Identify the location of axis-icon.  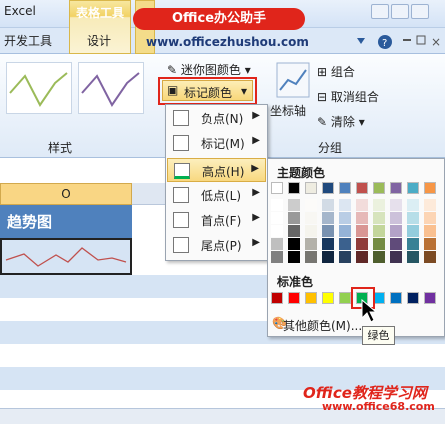
(293, 81).